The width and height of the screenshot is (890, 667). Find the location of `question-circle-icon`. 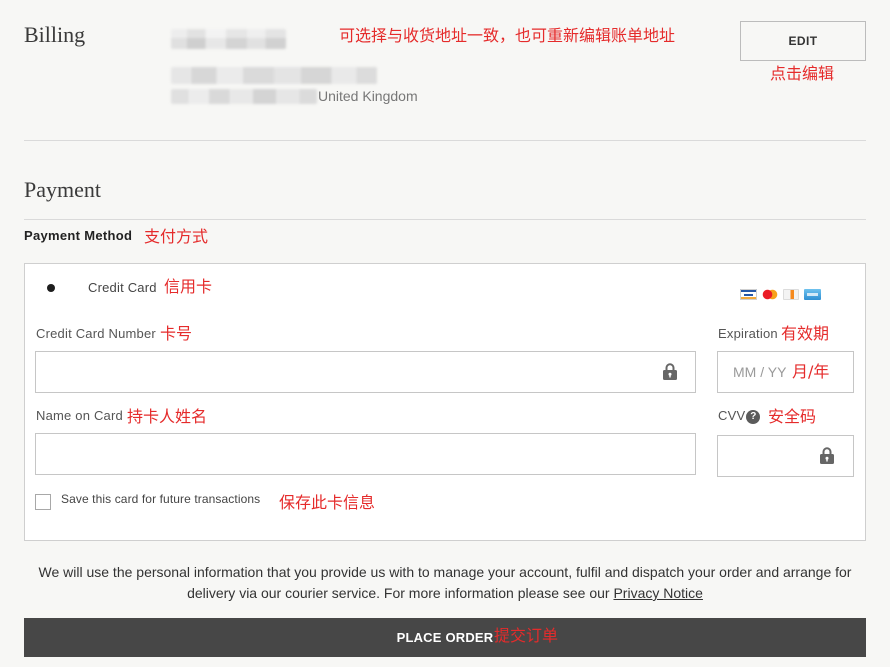

question-circle-icon is located at coordinates (753, 417).